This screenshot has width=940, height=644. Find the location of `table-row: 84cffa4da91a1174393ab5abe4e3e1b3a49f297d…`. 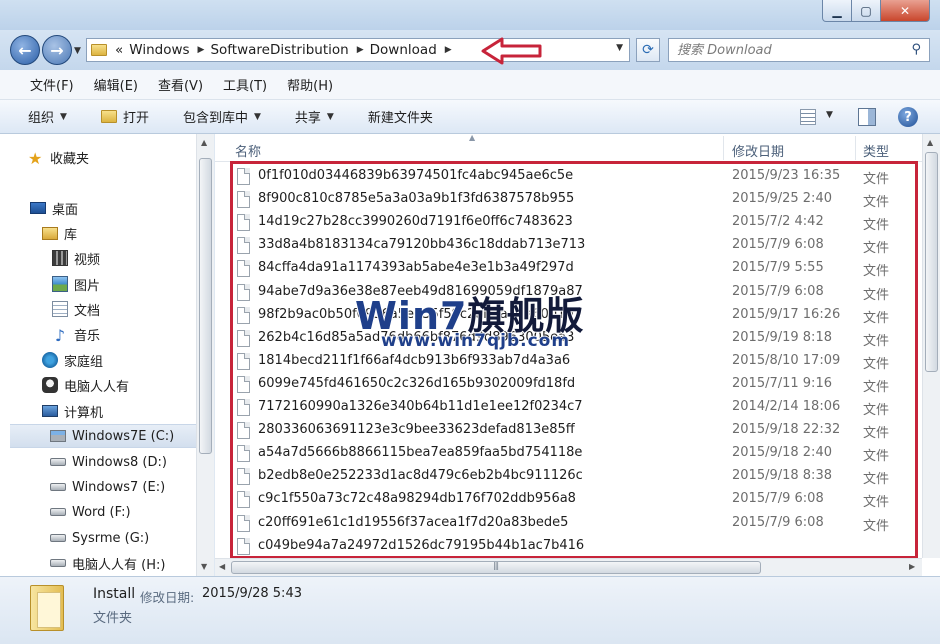

table-row: 84cffa4da91a1174393ab5abe4e3e1b3a49f297d… is located at coordinates (575, 268).